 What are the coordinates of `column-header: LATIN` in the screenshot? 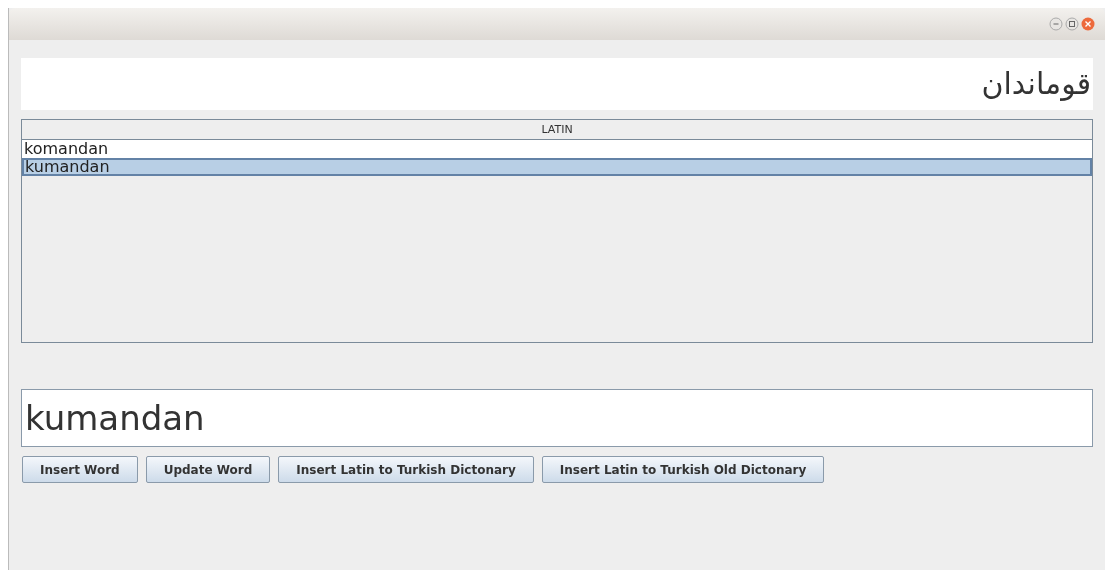 It's located at (557, 129).